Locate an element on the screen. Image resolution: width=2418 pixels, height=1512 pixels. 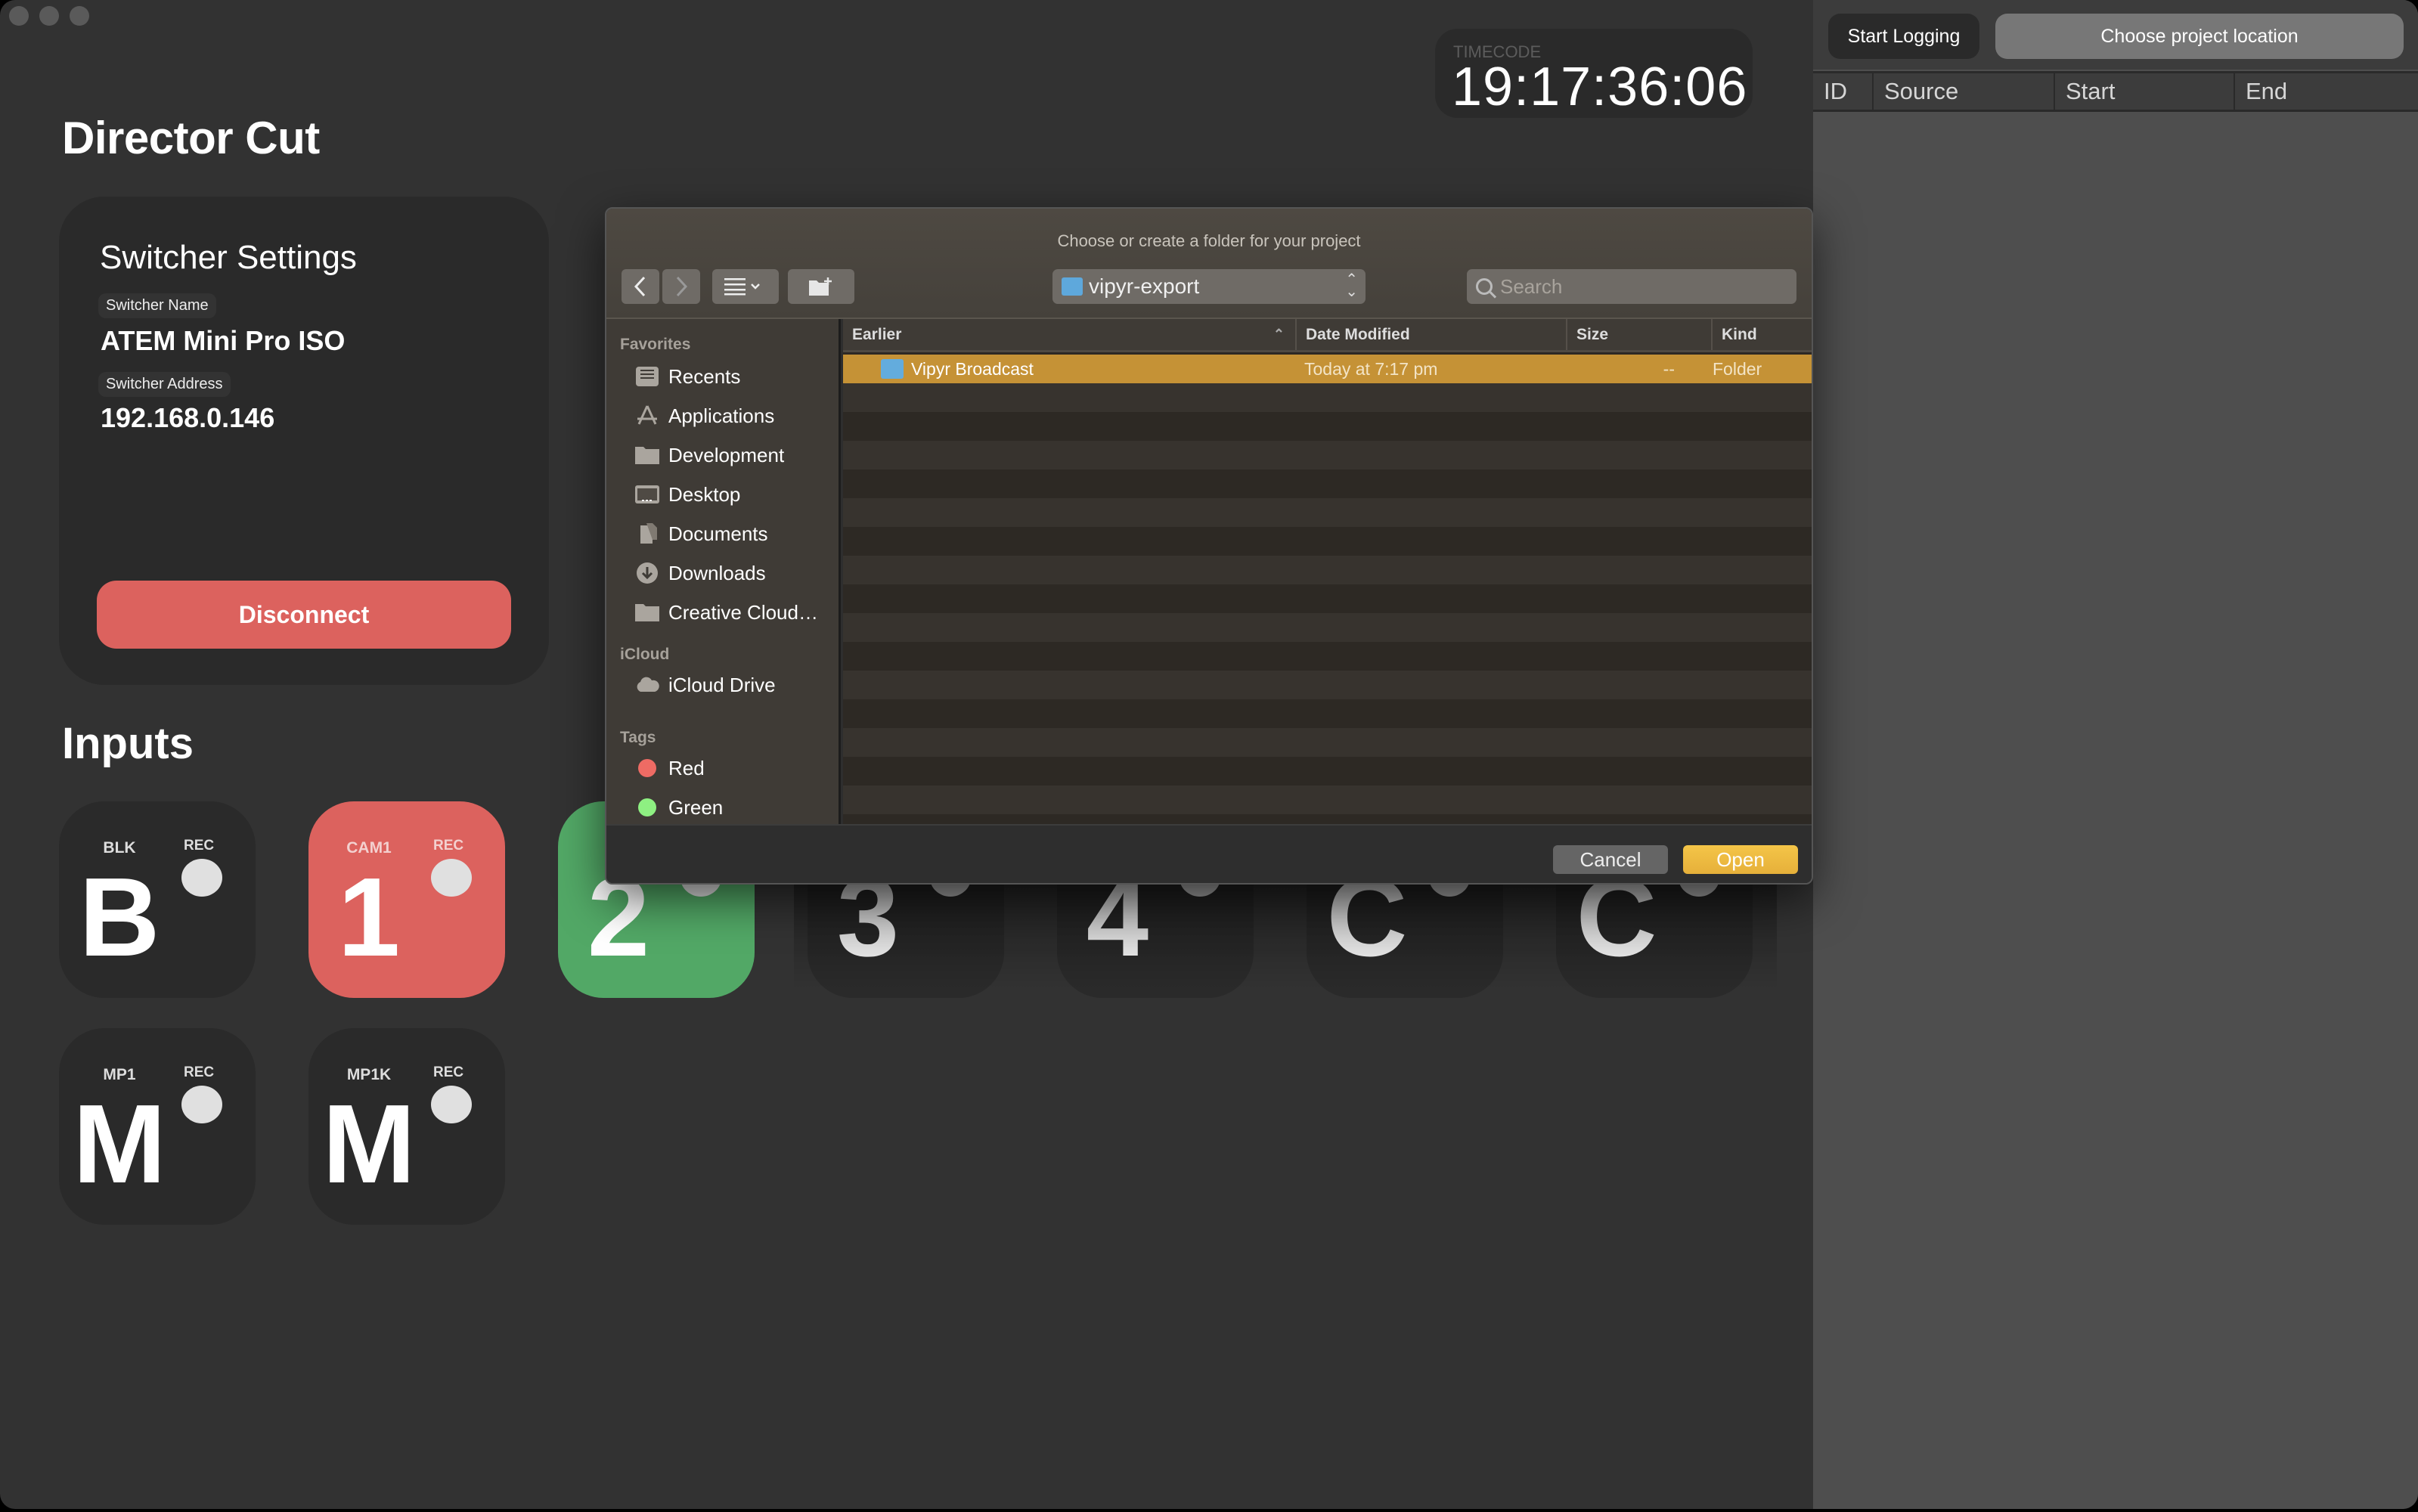
tag-color-icon is located at coordinates (647, 768).